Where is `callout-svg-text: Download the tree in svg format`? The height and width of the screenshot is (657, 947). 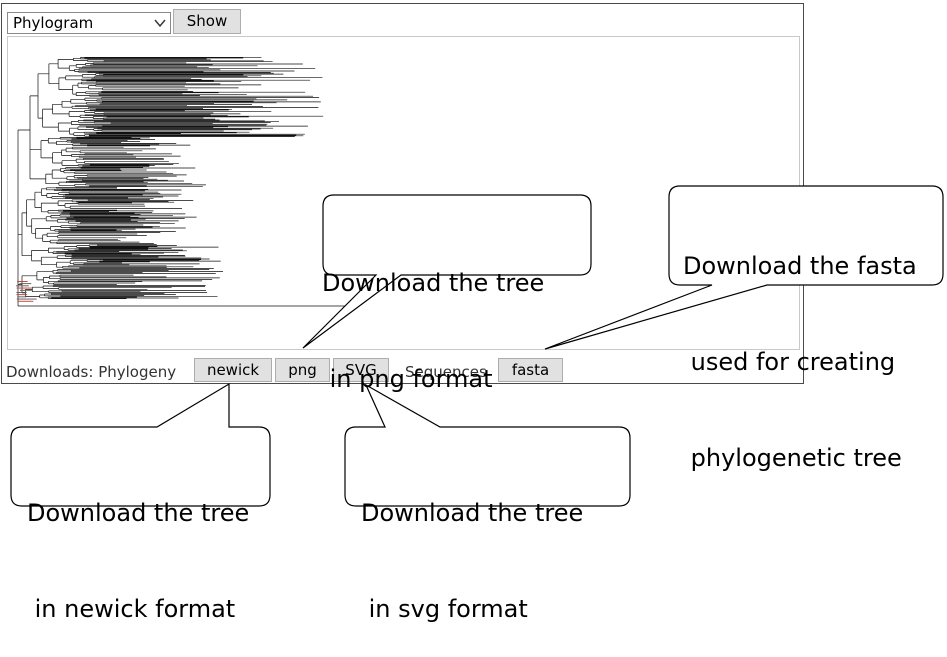 callout-svg-text: Download the tree in svg format is located at coordinates (472, 561).